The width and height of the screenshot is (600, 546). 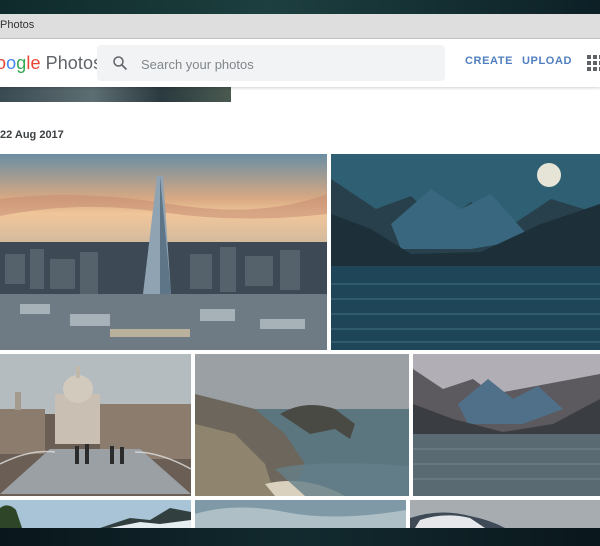 What do you see at coordinates (120, 63) in the screenshot?
I see `search-icon` at bounding box center [120, 63].